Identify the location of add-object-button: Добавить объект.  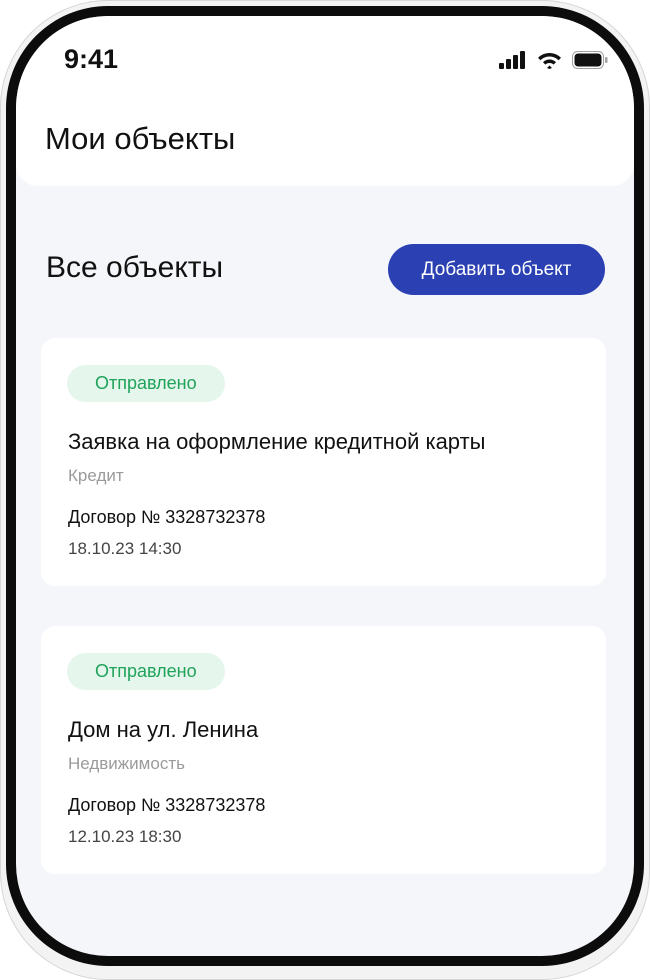
(496, 269).